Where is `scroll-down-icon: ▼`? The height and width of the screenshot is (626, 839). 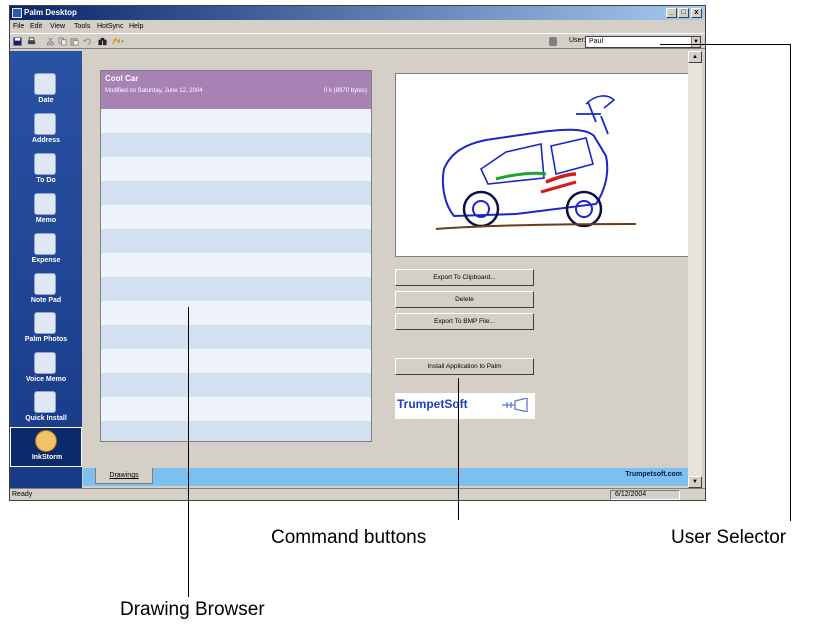
scroll-down-icon: ▼ is located at coordinates (695, 482).